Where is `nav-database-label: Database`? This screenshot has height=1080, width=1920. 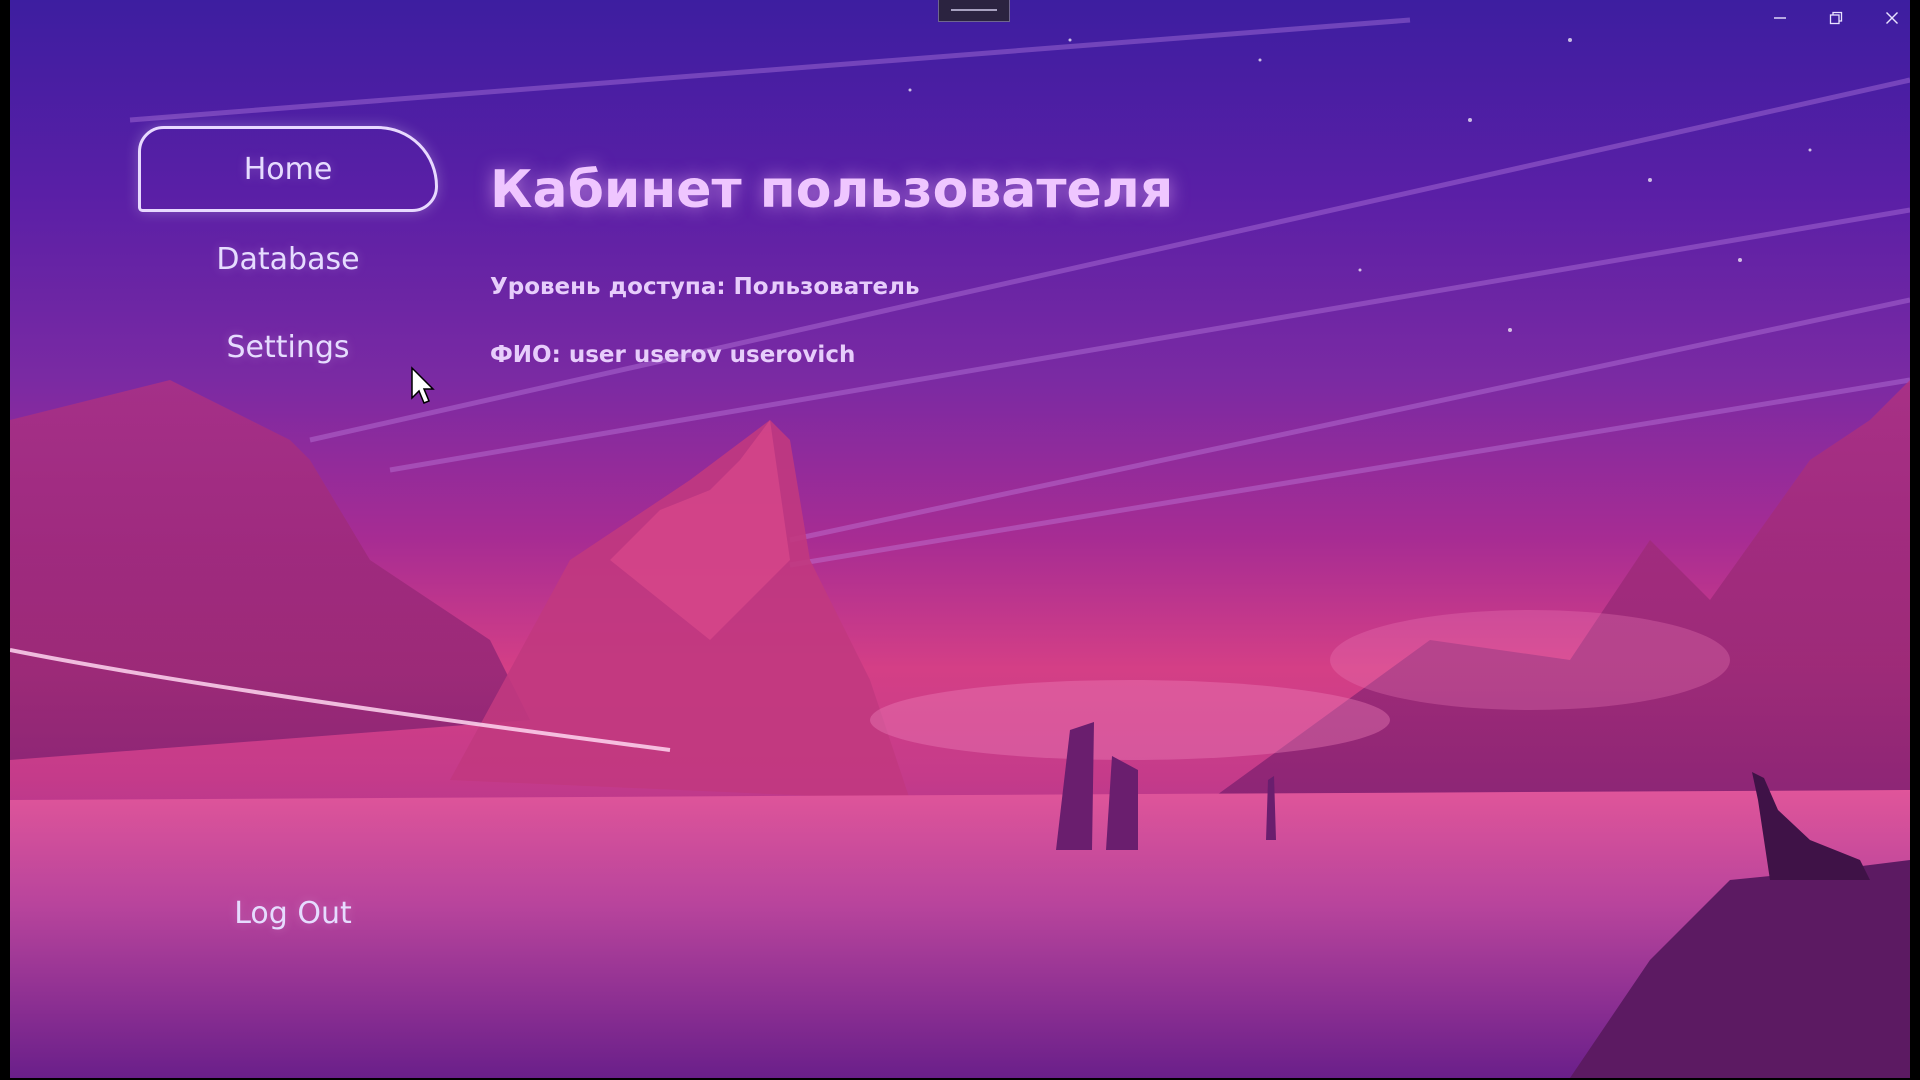
nav-database-label: Database is located at coordinates (288, 259).